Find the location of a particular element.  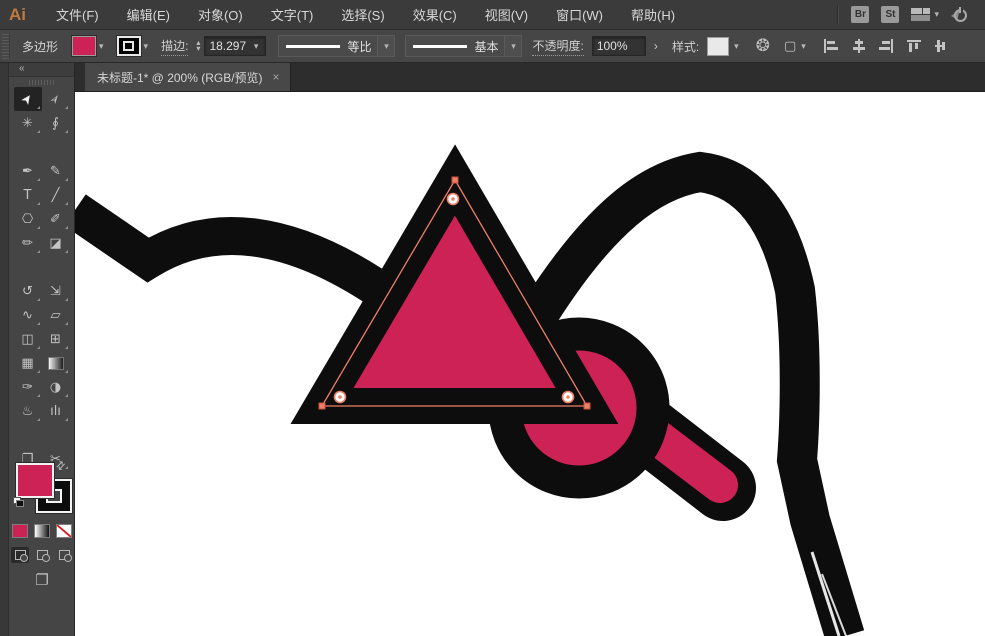

gradient-button is located at coordinates (42, 531).